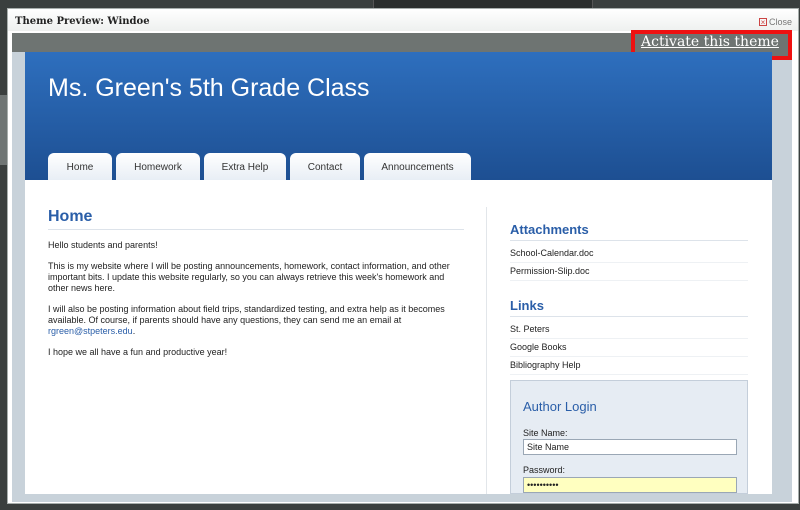  Describe the element at coordinates (630, 447) in the screenshot. I see `site-name-input: Site Name` at that location.